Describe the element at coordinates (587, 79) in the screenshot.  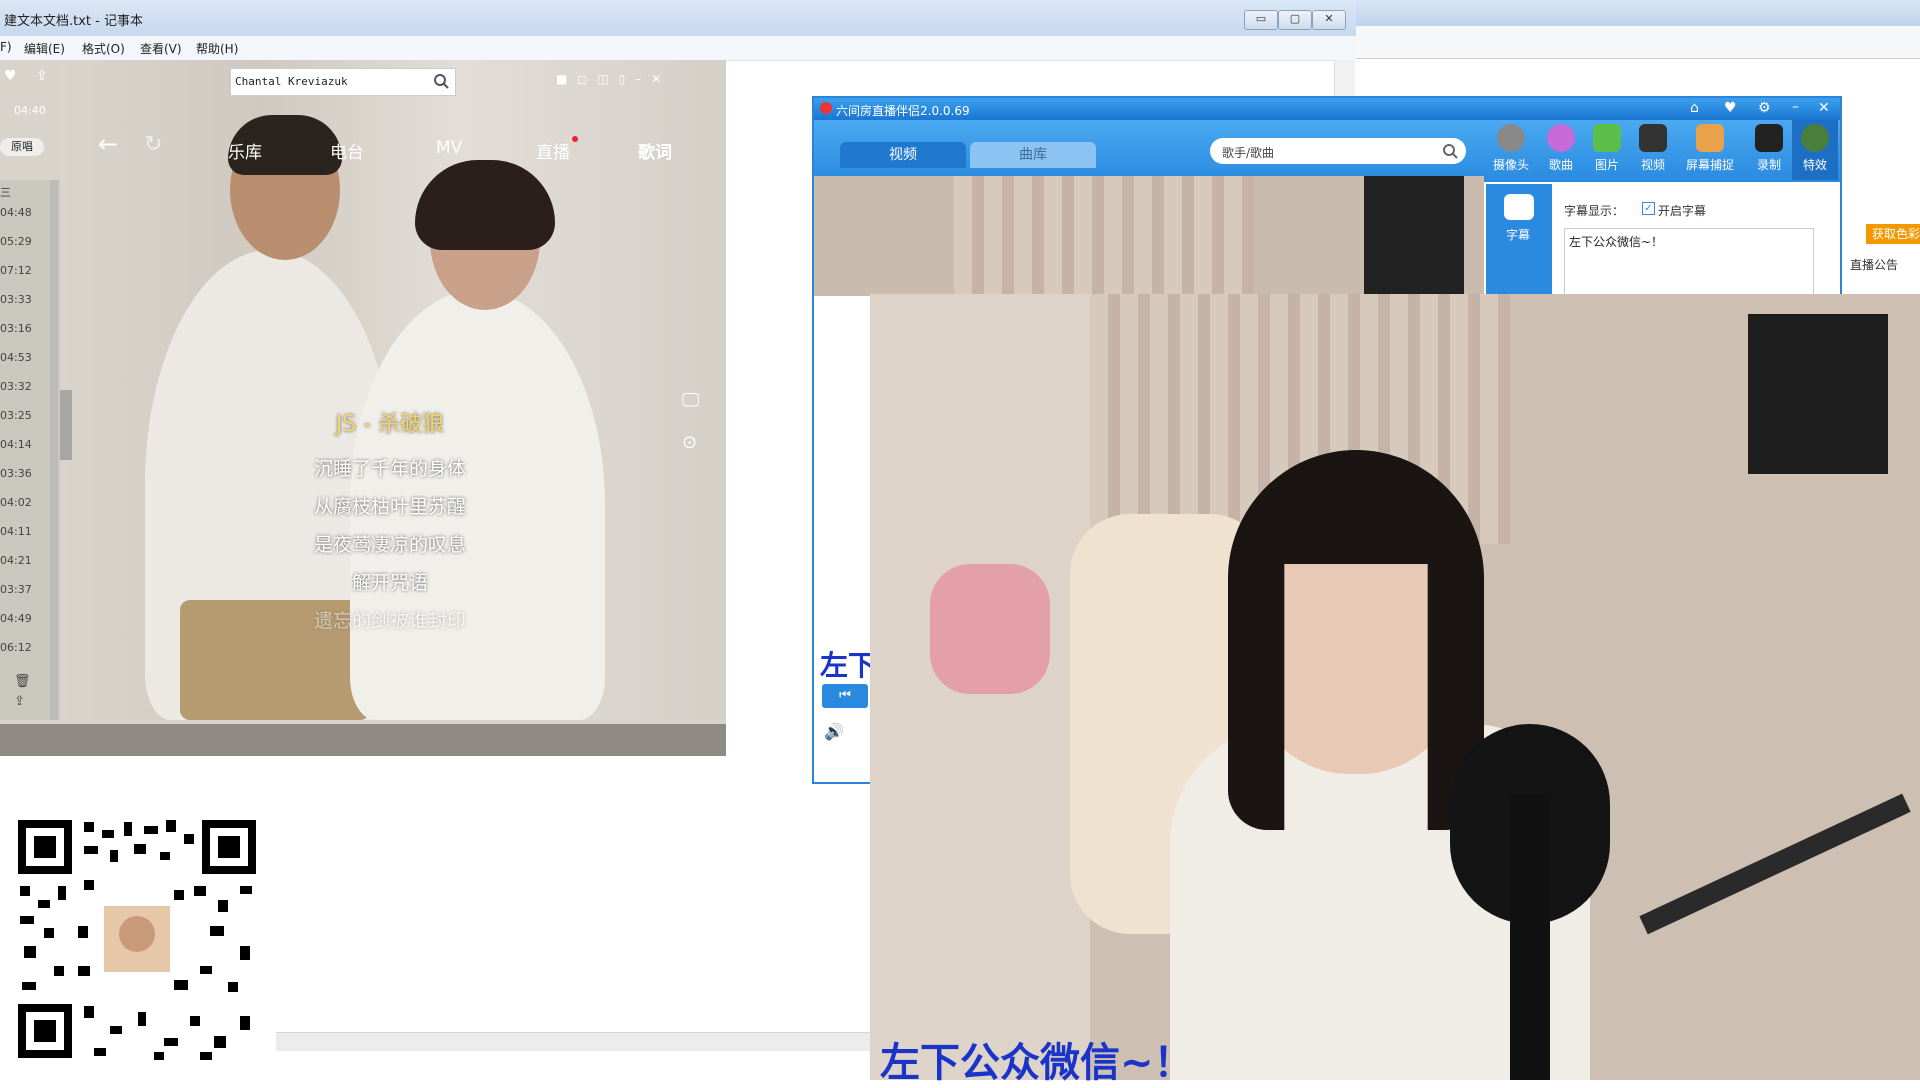
I see `mini-mode-icon: ◻` at that location.